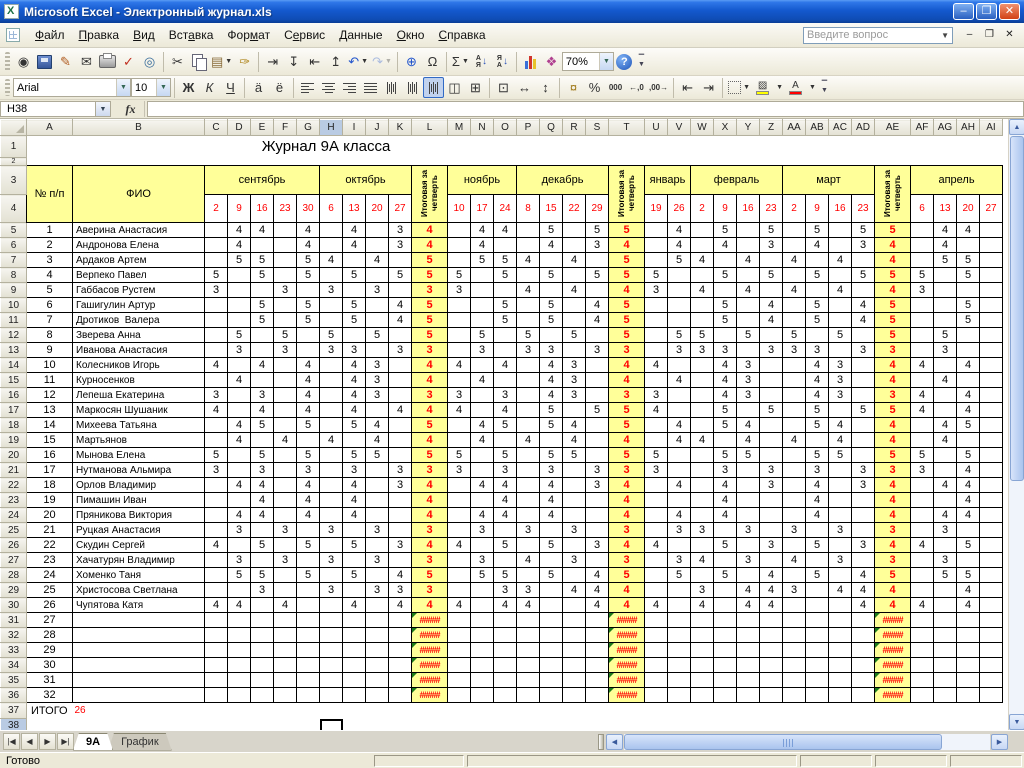  What do you see at coordinates (335, 61) in the screenshot?
I see `delete-rows-icon: ↥` at bounding box center [335, 61].